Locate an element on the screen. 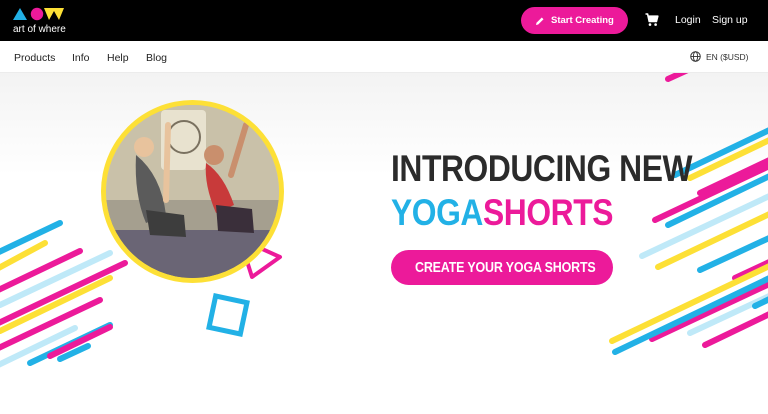 The width and height of the screenshot is (768, 414). nav-item-help: Help is located at coordinates (118, 58).